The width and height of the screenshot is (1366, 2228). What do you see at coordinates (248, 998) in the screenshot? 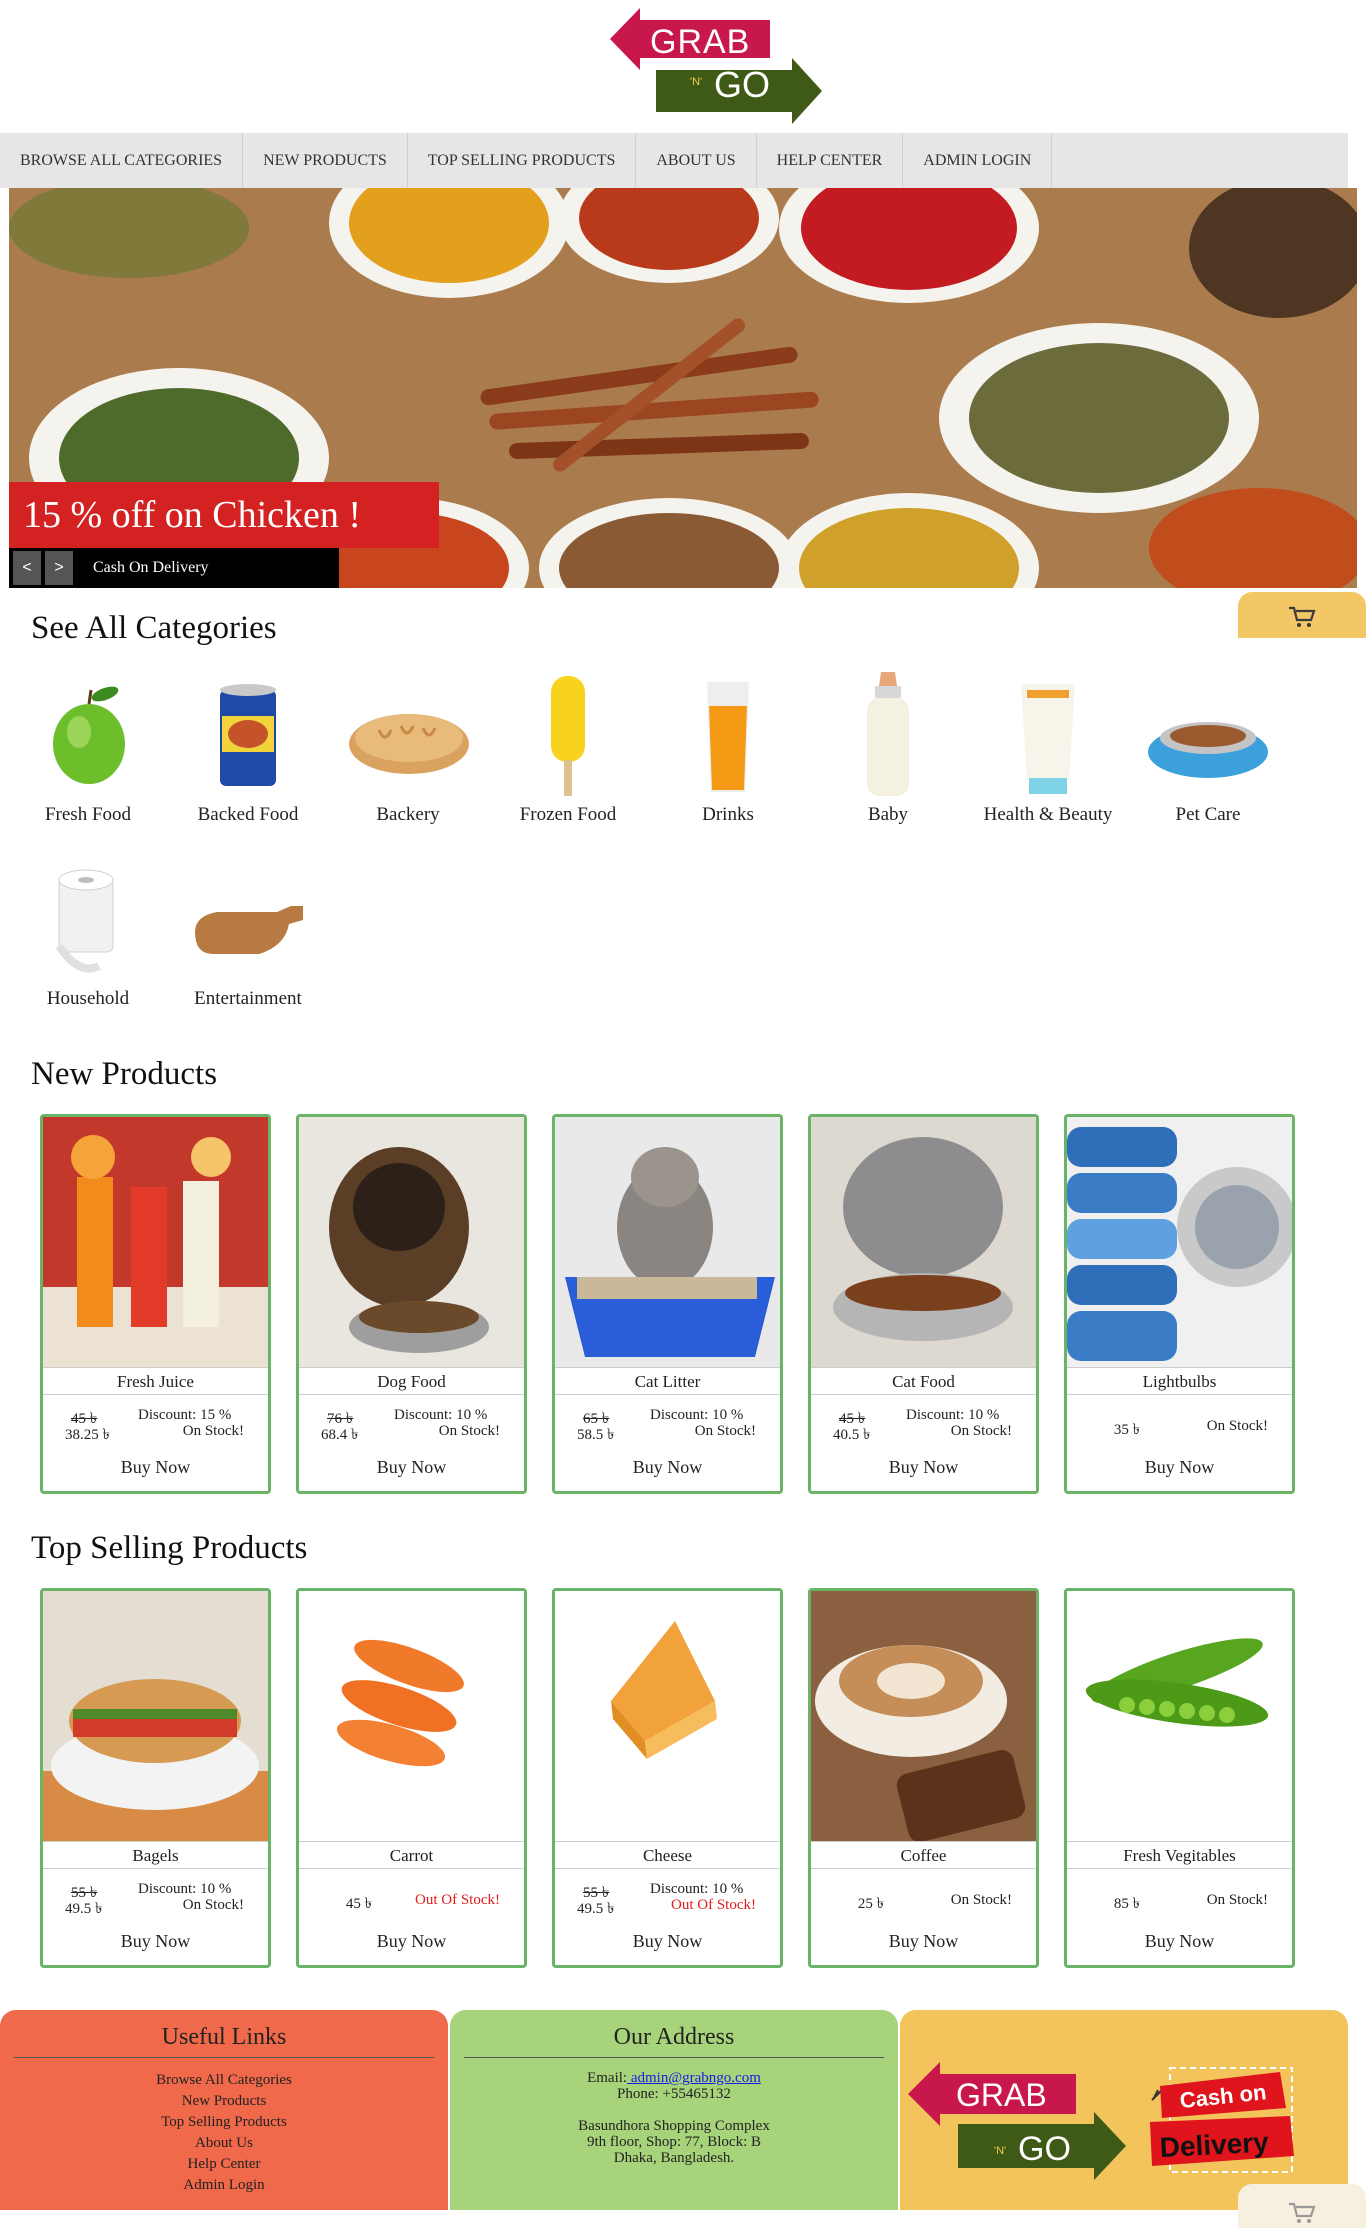
I see `category-label: Entertainment` at bounding box center [248, 998].